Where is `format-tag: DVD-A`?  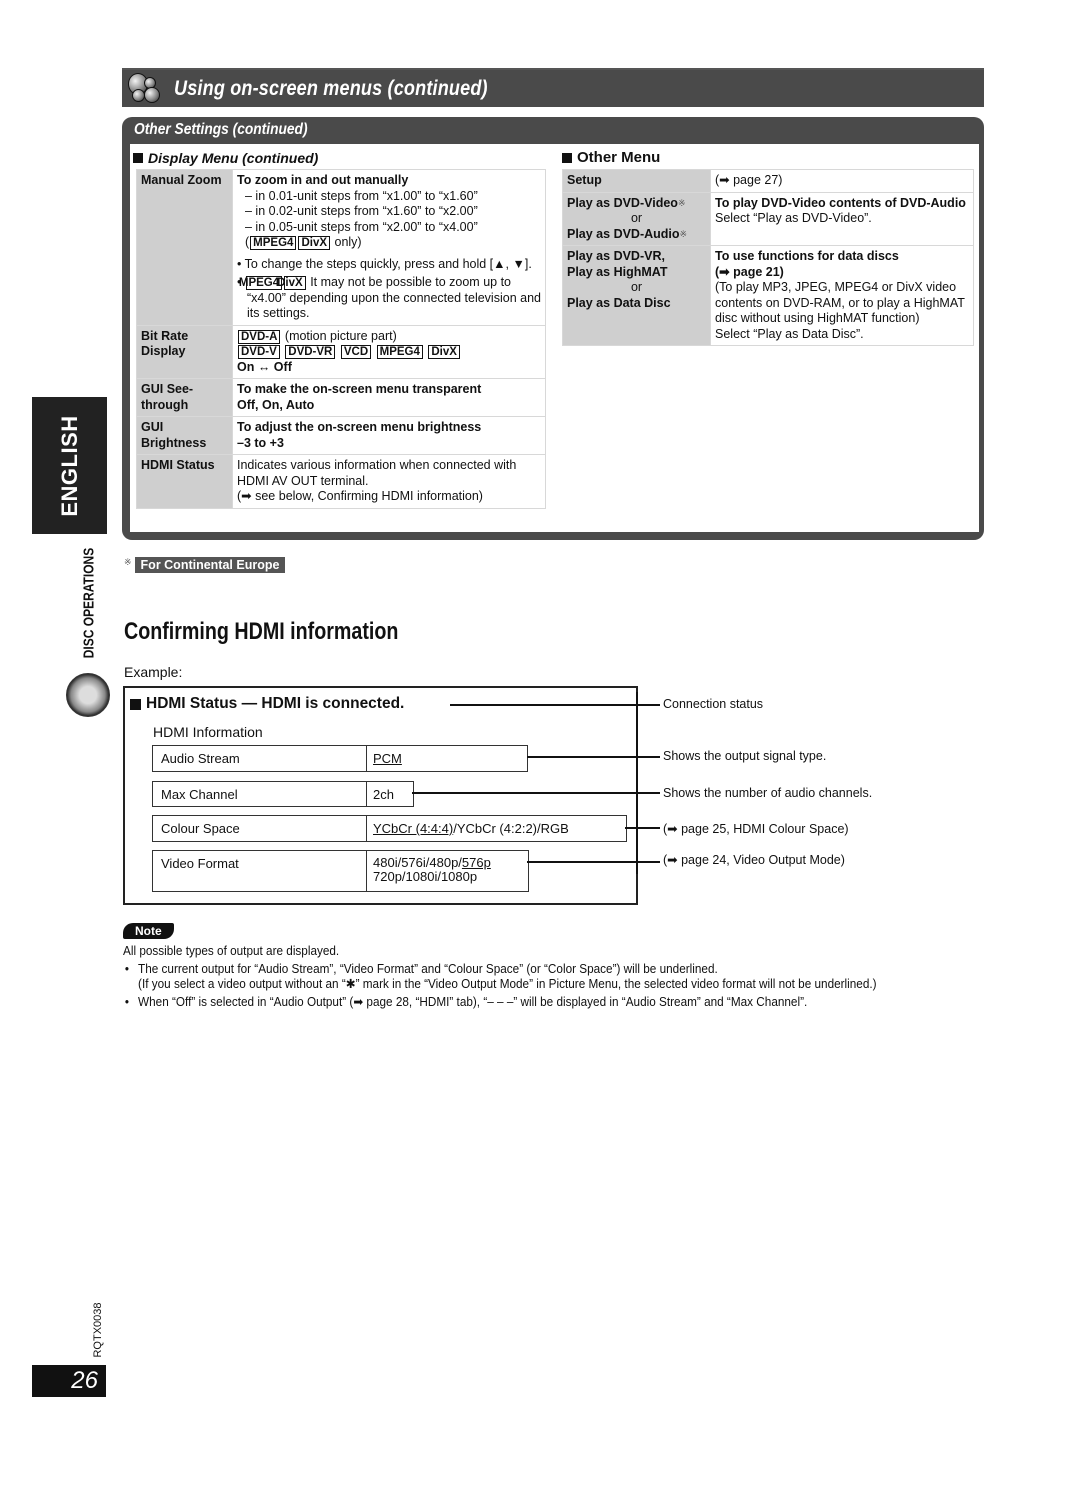 format-tag: DVD-A is located at coordinates (259, 336).